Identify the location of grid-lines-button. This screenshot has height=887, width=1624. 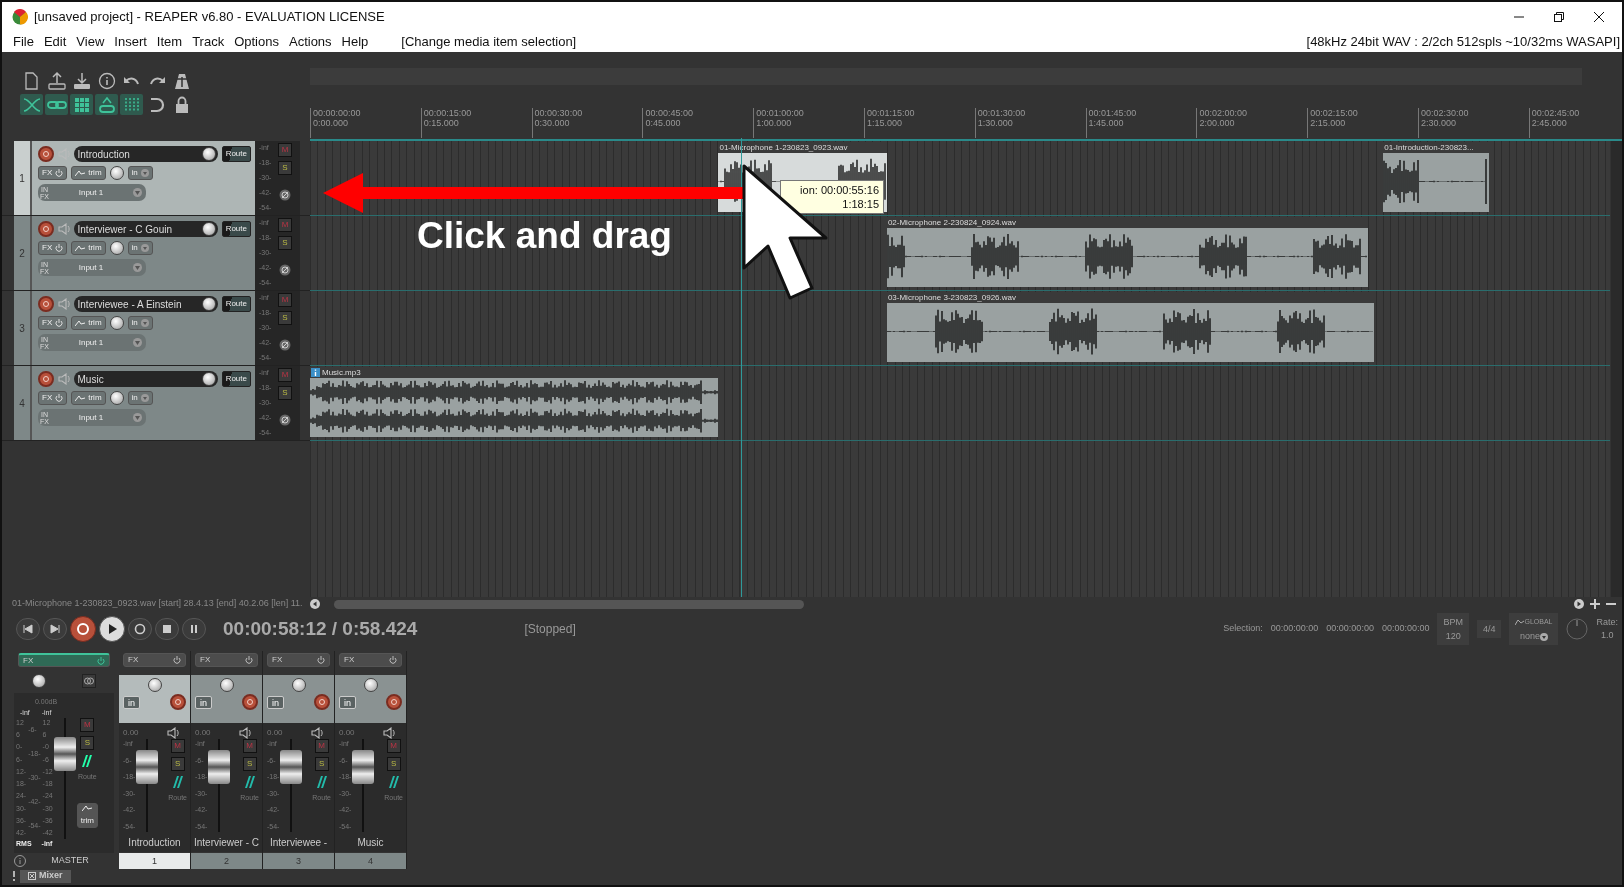
(131, 104).